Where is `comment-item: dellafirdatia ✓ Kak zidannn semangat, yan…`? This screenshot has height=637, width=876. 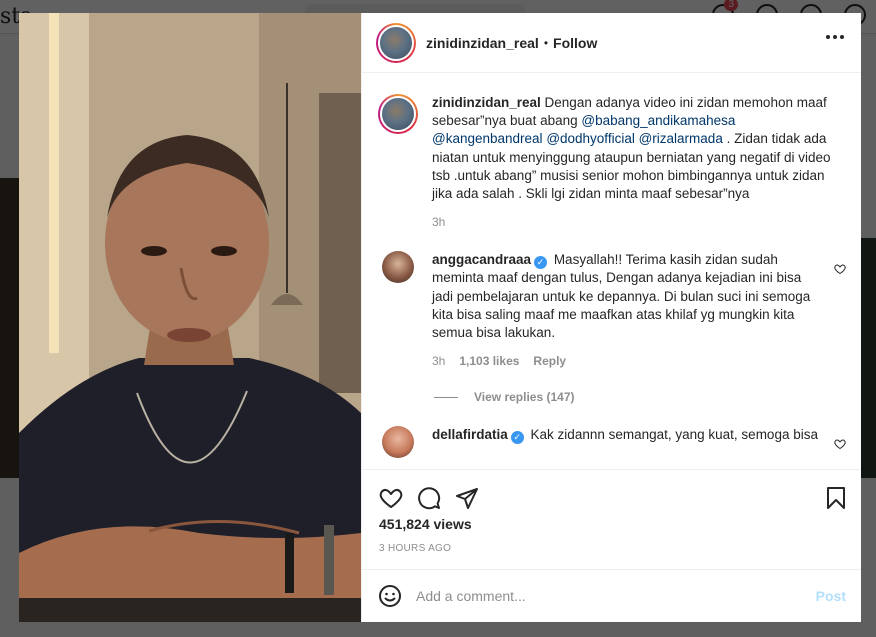 comment-item: dellafirdatia ✓ Kak zidannn semangat, yan… is located at coordinates (612, 442).